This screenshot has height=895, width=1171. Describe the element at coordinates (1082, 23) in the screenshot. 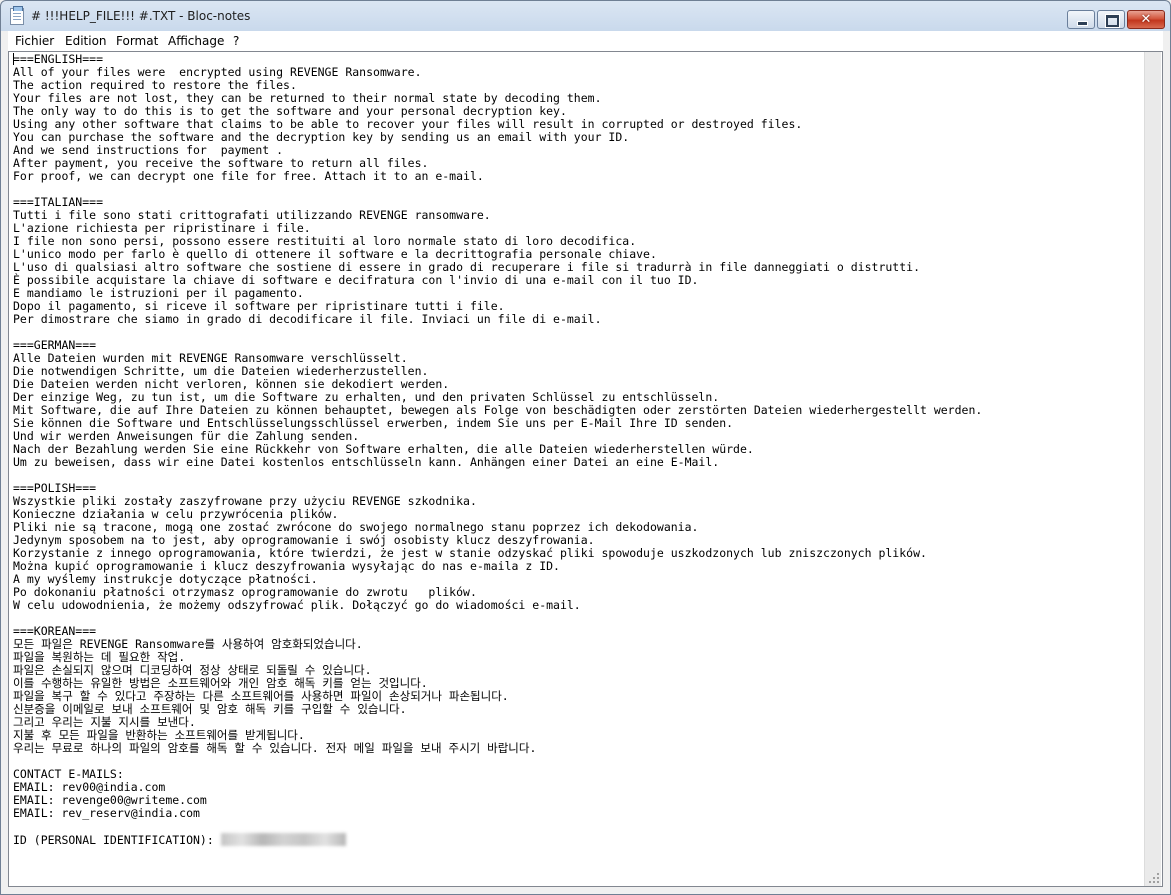

I see `minimize-icon` at that location.